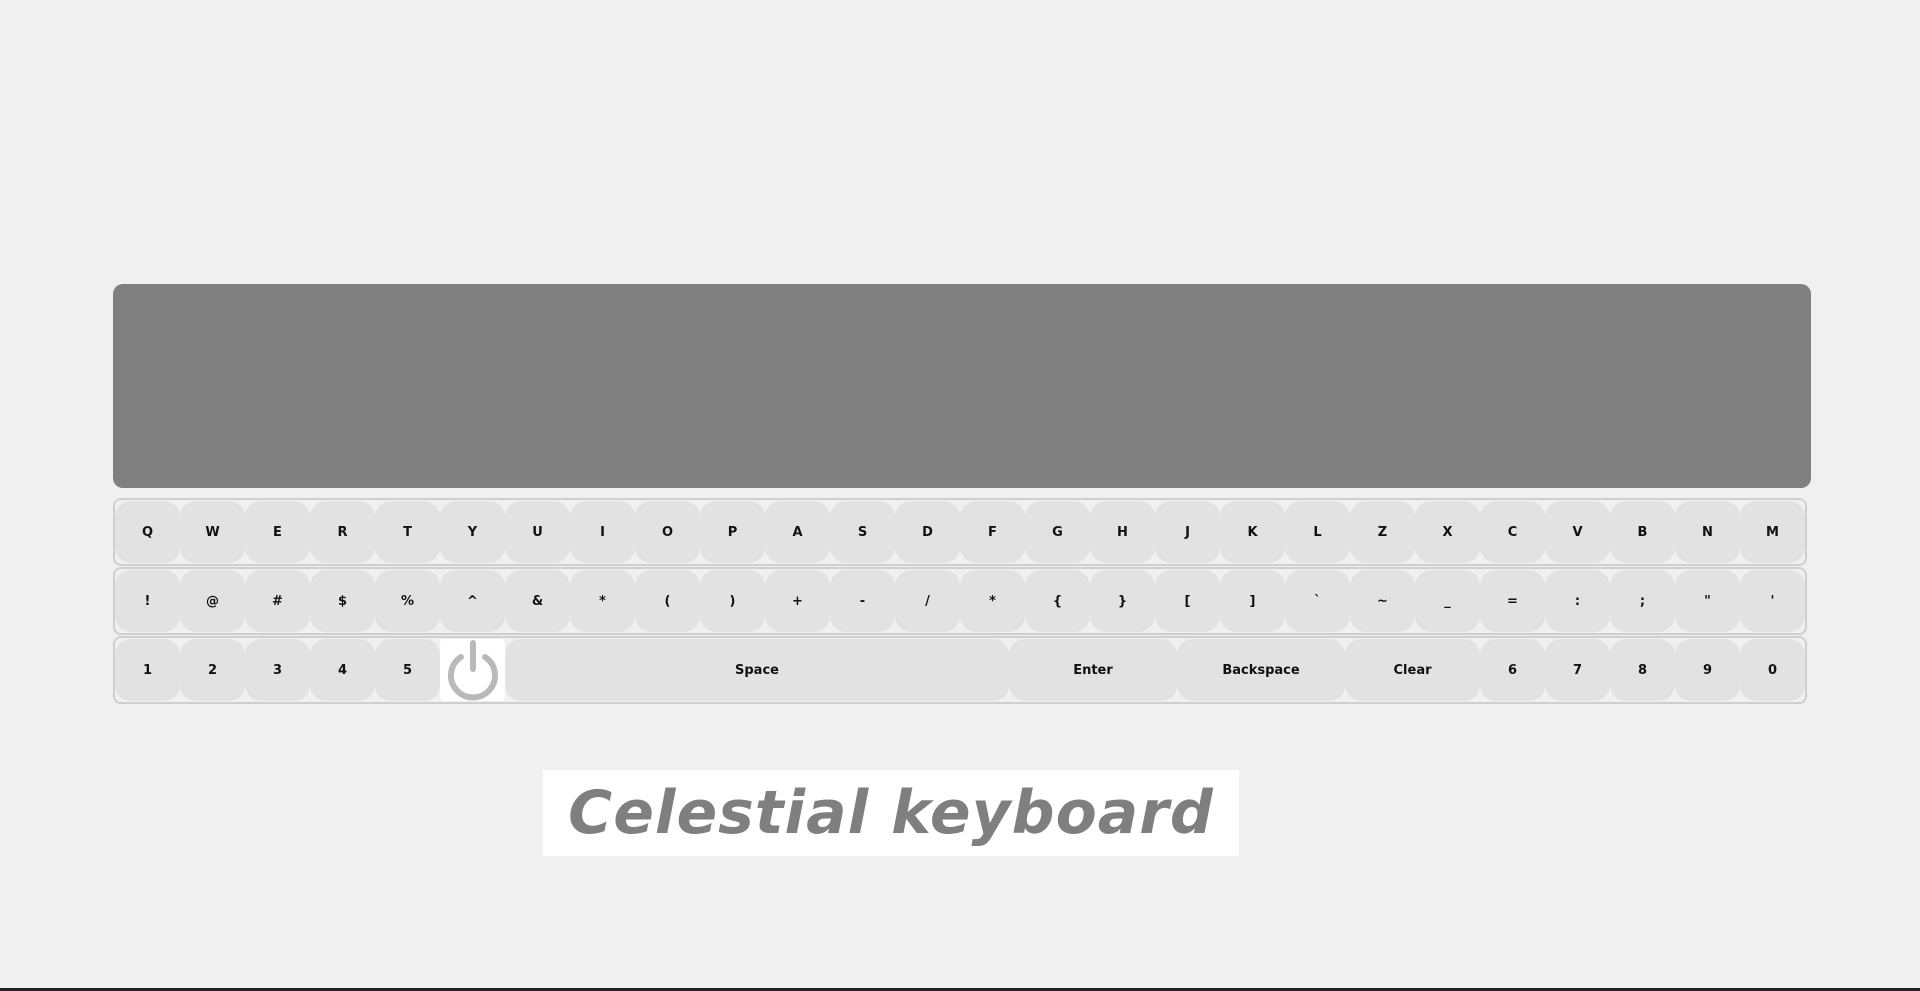 The width and height of the screenshot is (1920, 991). What do you see at coordinates (147, 532) in the screenshot?
I see `key-q: Q` at bounding box center [147, 532].